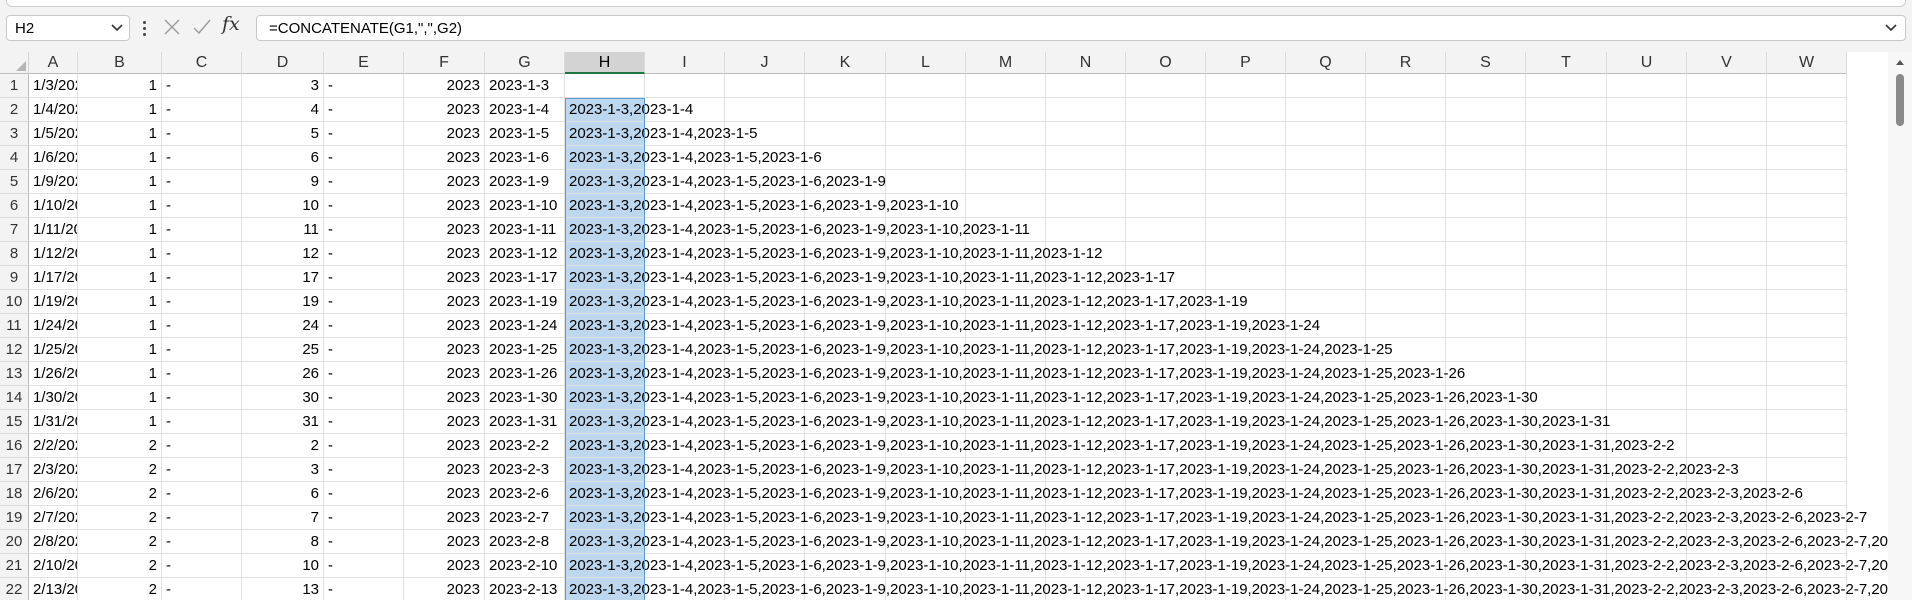 Image resolution: width=1912 pixels, height=600 pixels. I want to click on cell-f3: 2023, so click(444, 134).